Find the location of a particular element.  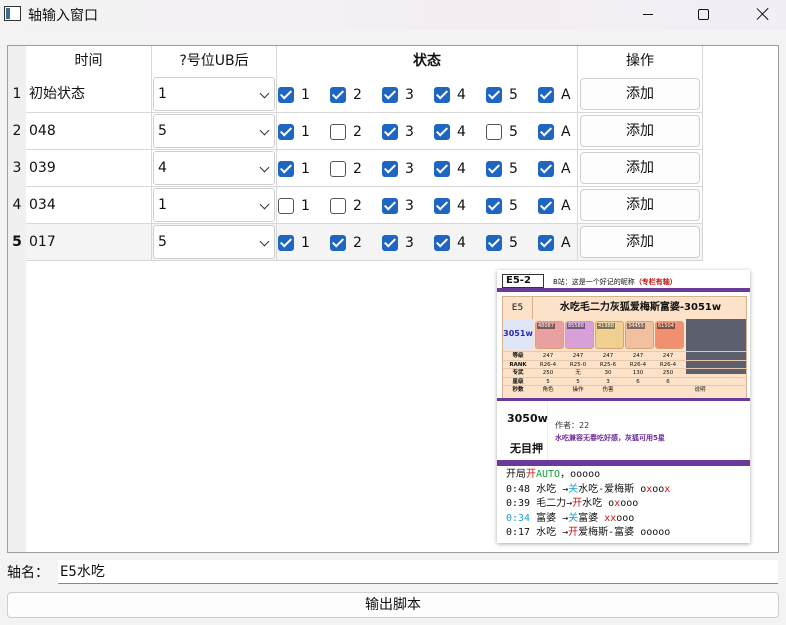

minimize-button is located at coordinates (648, 14).